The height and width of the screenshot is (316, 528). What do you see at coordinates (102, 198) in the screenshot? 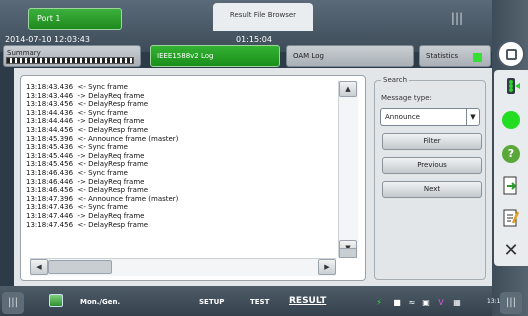
I see `log-line: 13:18:47.396 <- Announce frame (master)` at bounding box center [102, 198].